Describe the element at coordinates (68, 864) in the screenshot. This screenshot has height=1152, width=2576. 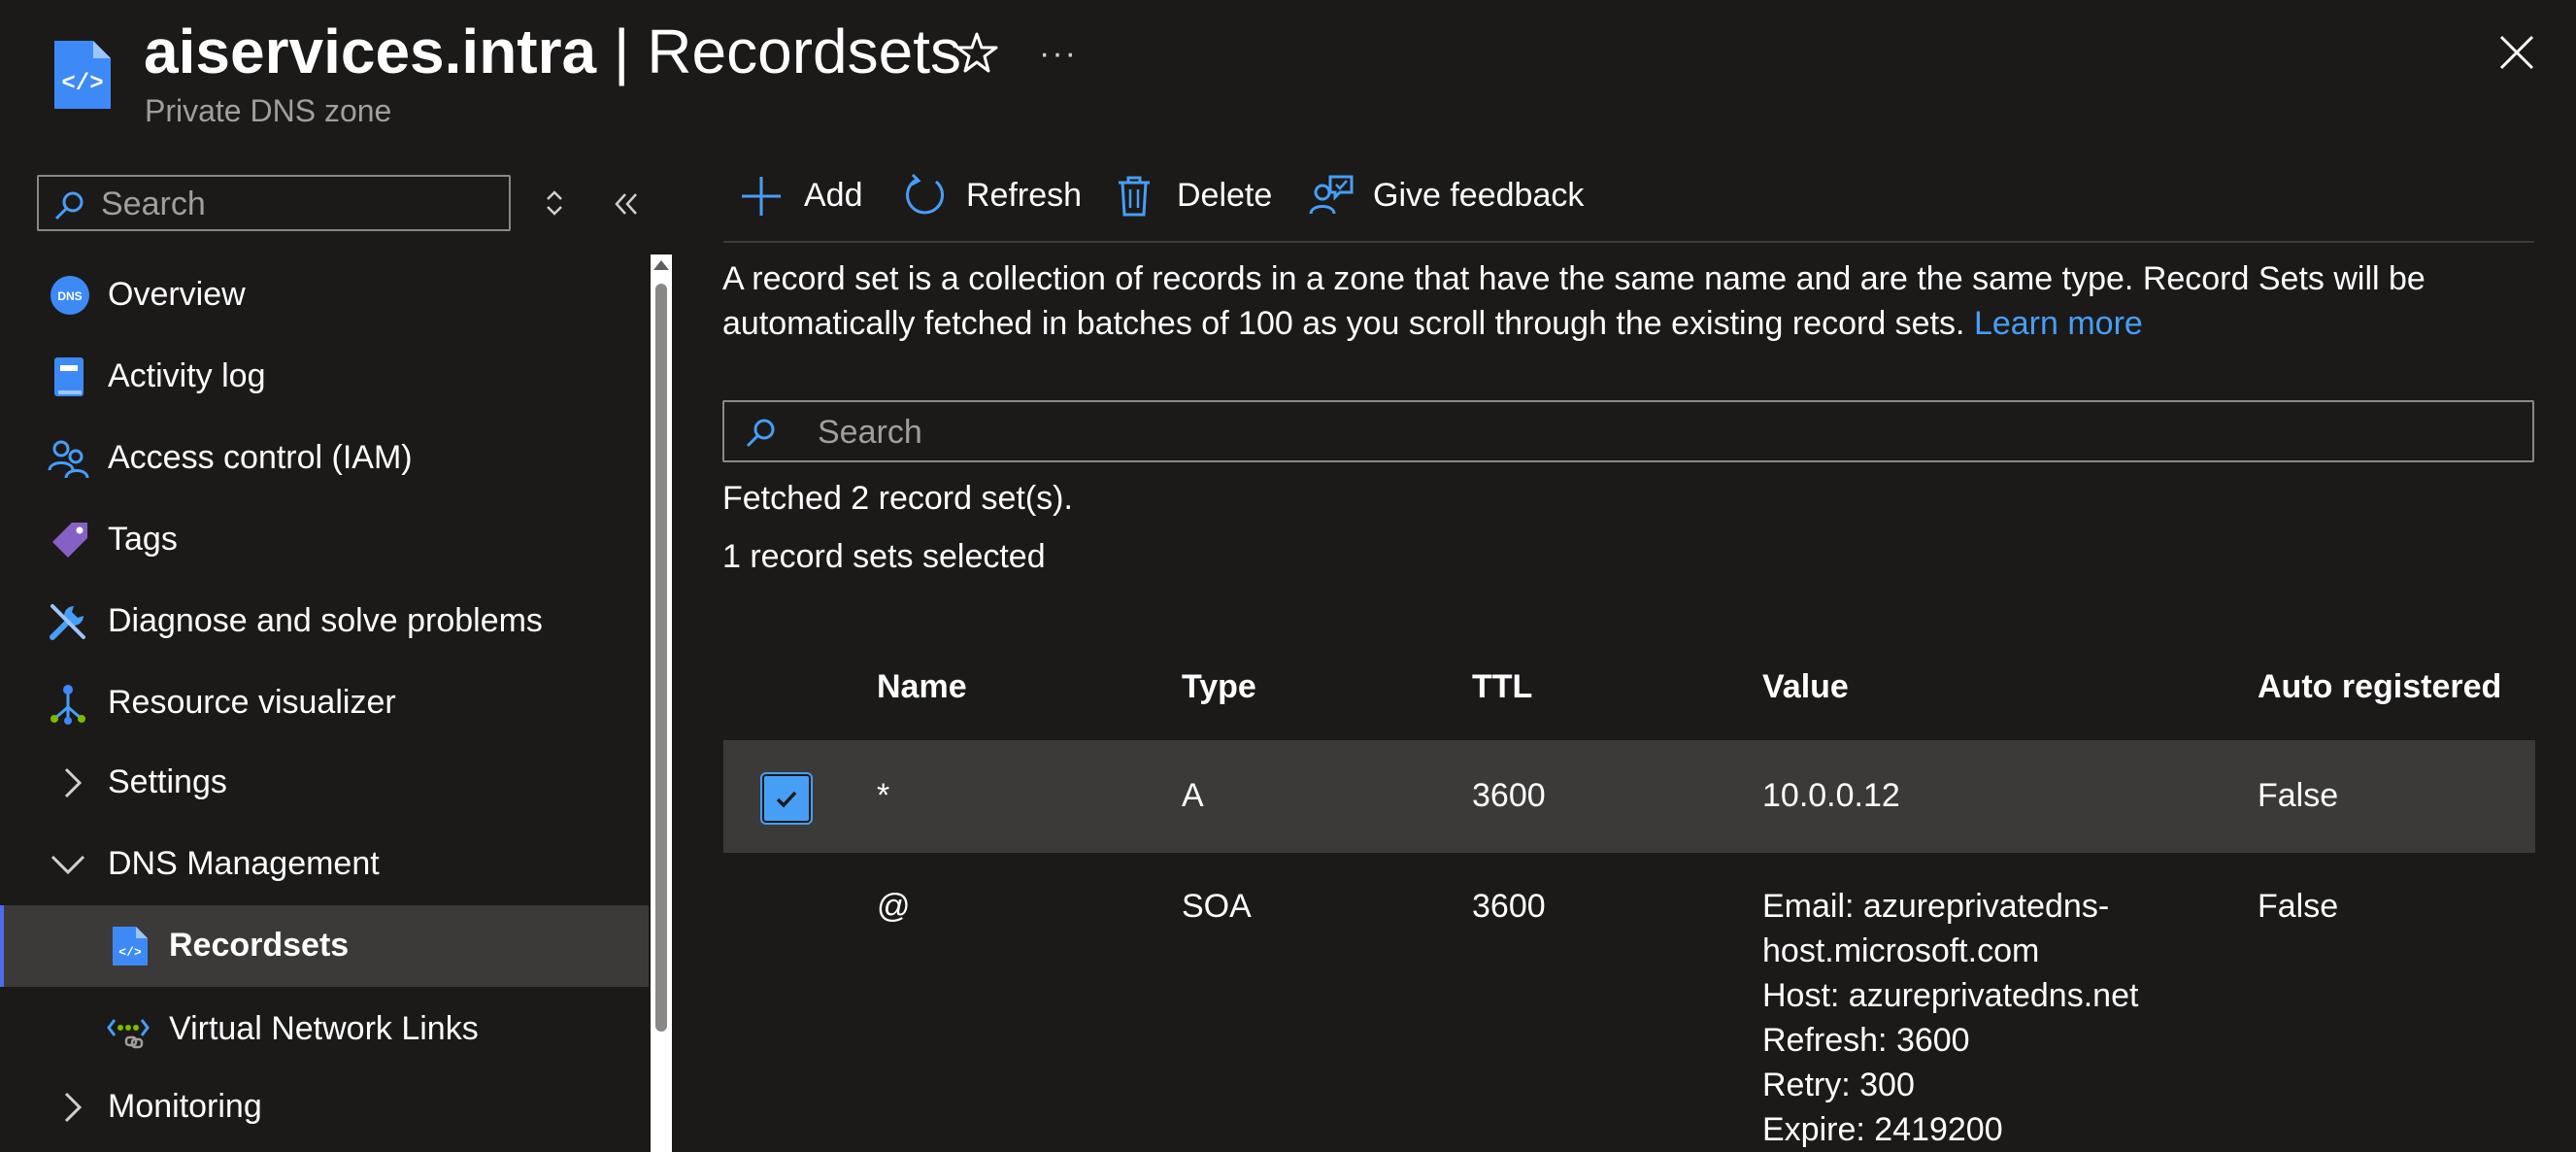
I see `chevron-down-icon` at that location.